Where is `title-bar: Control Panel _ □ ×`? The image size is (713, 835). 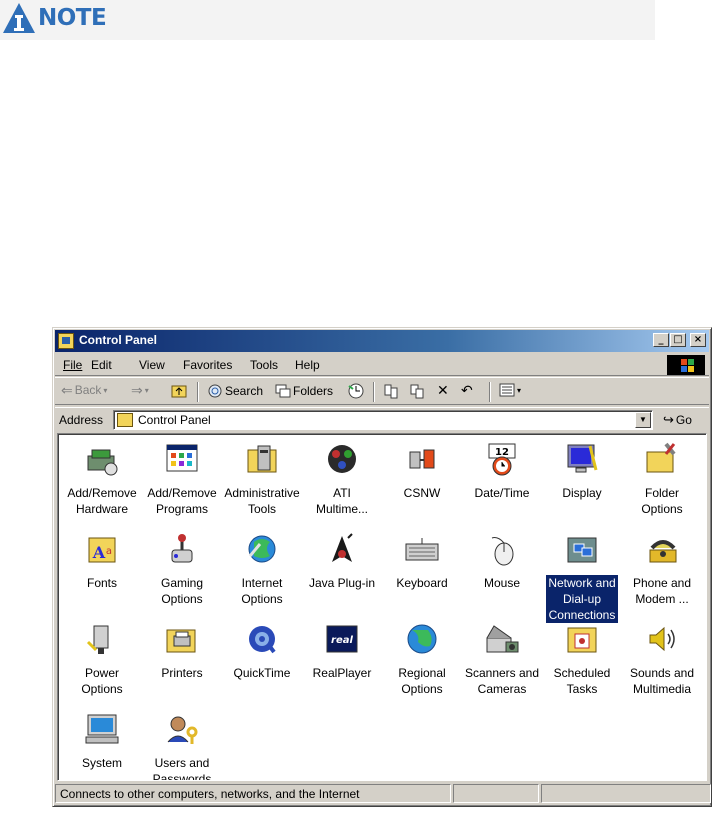
title-bar: Control Panel _ □ × is located at coordinates (382, 341).